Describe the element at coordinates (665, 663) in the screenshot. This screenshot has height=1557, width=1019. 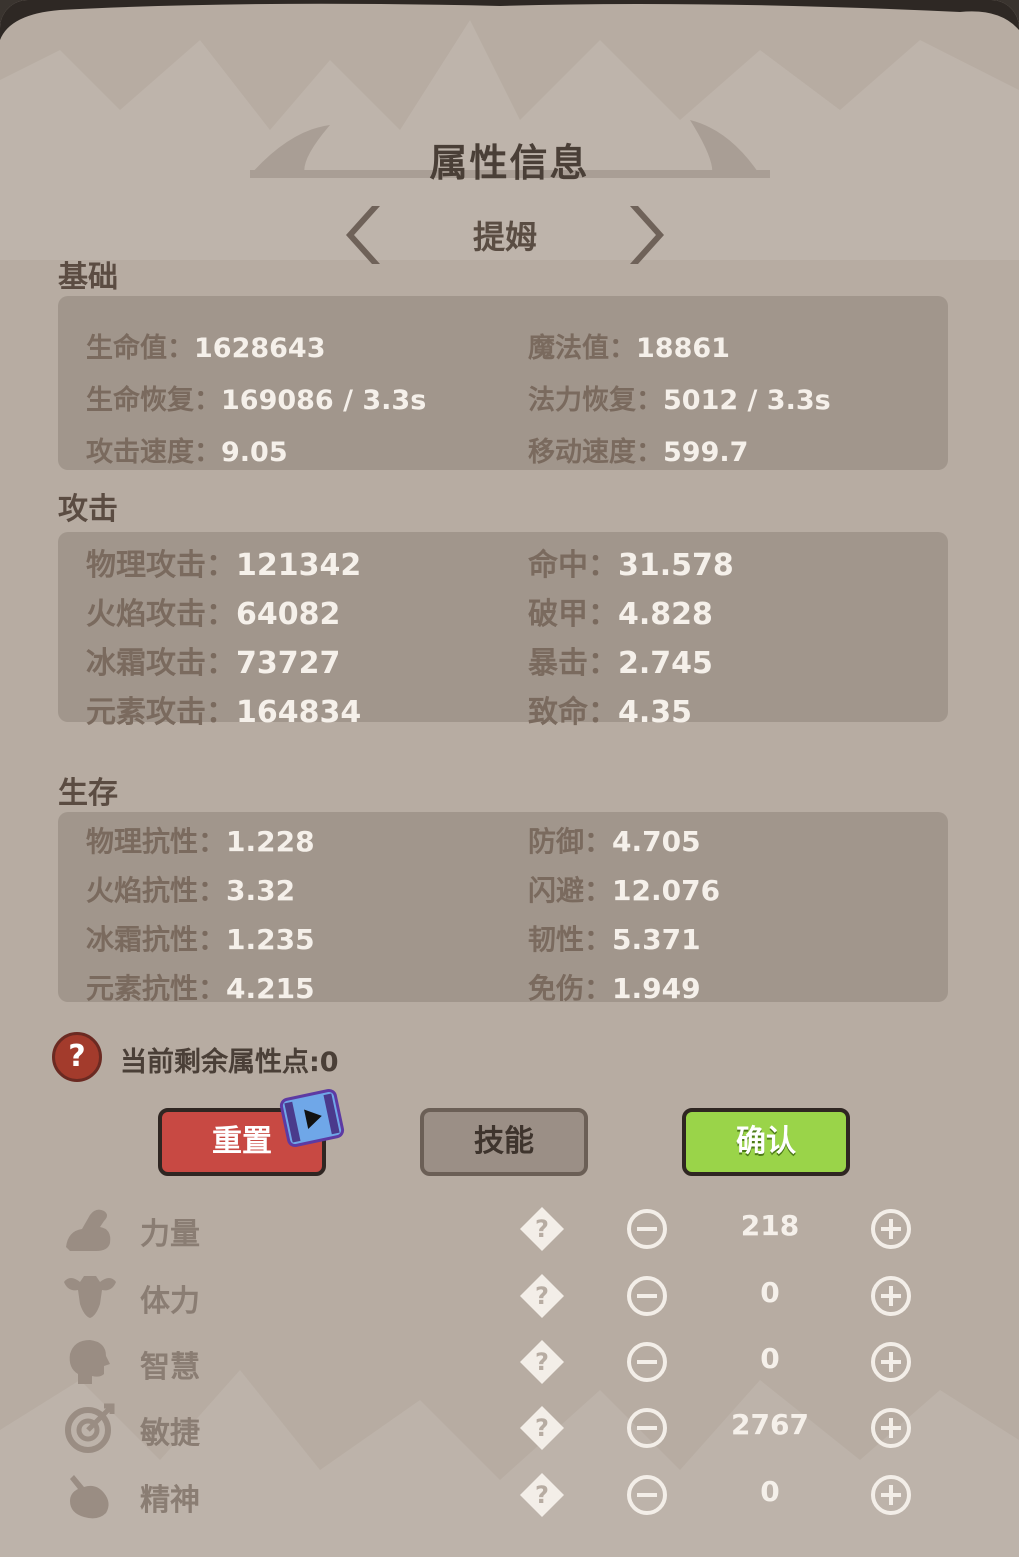
I see `stat-value: 2.745` at that location.